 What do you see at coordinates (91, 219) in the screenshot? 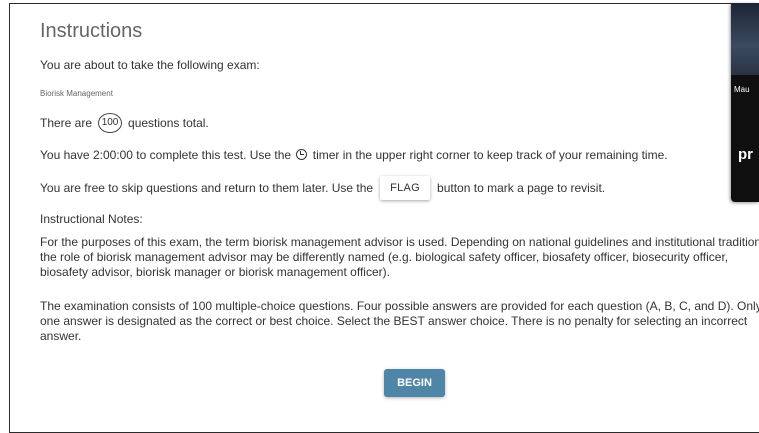
I see `notes-heading: Instructional Notes:` at bounding box center [91, 219].